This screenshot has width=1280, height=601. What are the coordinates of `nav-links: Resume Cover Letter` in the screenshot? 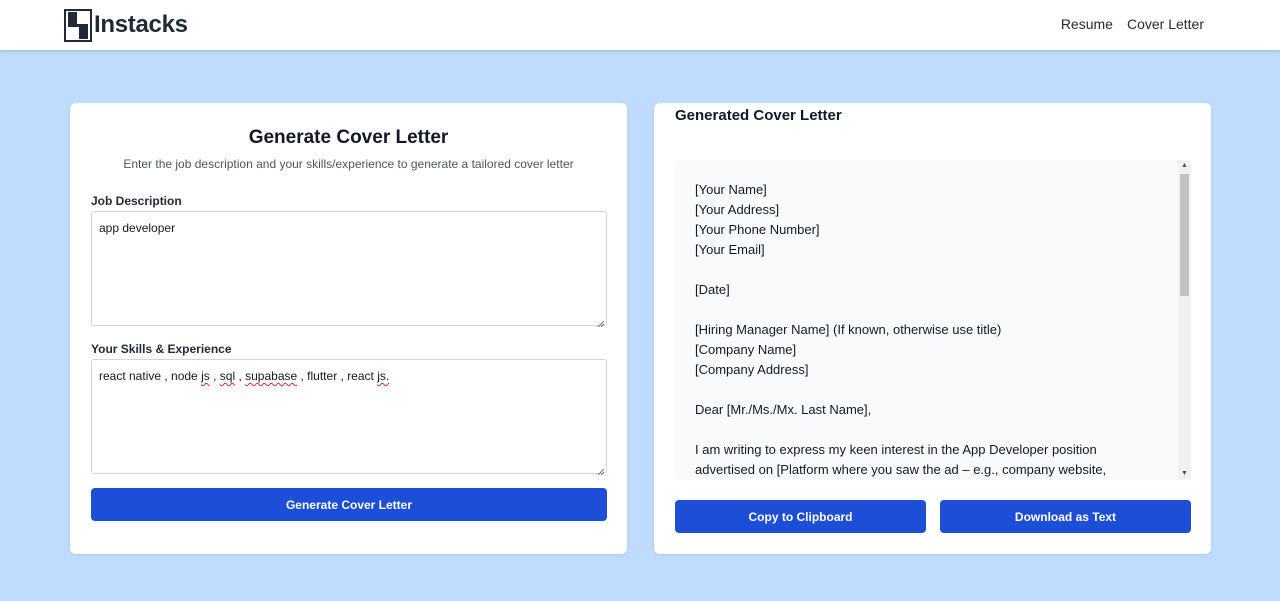 It's located at (1132, 24).